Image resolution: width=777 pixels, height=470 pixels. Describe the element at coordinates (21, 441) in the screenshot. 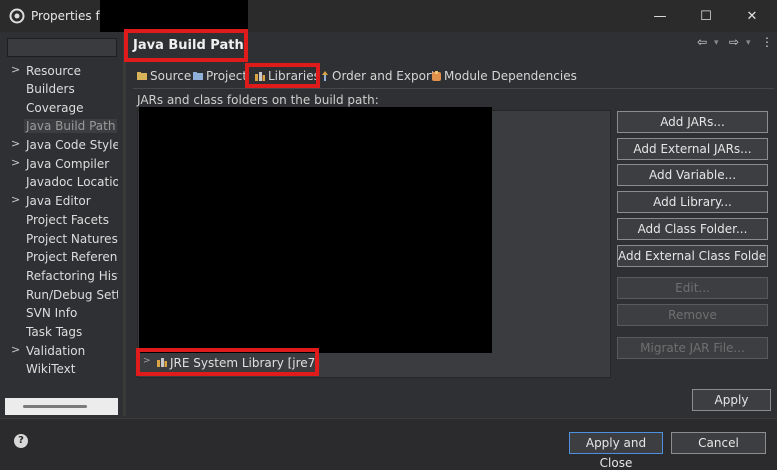

I see `help-icon: ?` at that location.